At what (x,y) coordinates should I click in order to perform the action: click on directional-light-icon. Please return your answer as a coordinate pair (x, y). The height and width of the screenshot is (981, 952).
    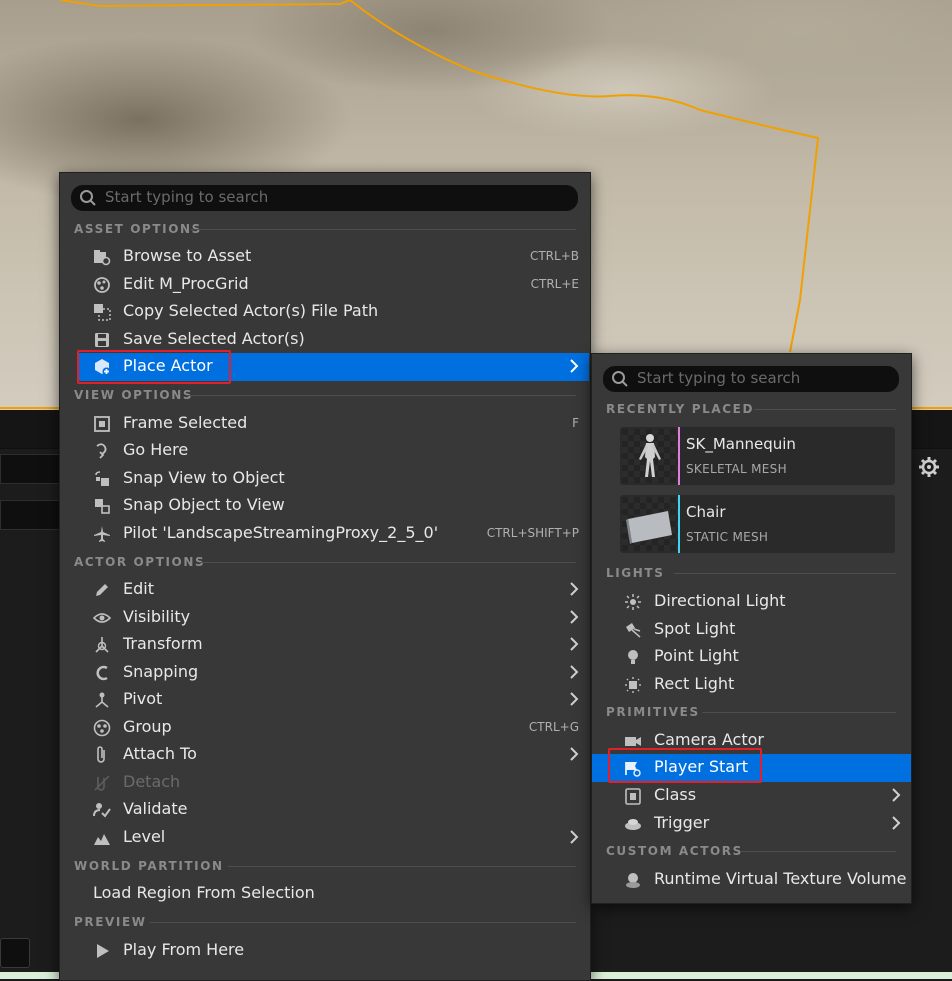
    Looking at the image, I should click on (633, 602).